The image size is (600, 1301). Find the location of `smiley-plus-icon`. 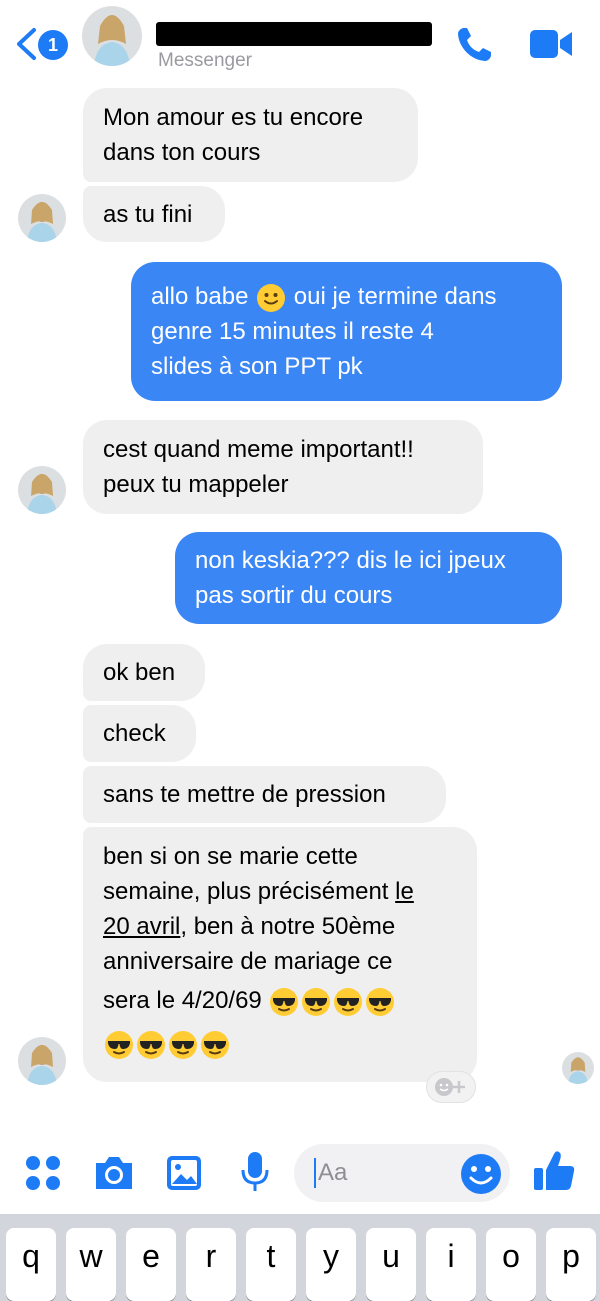

smiley-plus-icon is located at coordinates (450, 1087).